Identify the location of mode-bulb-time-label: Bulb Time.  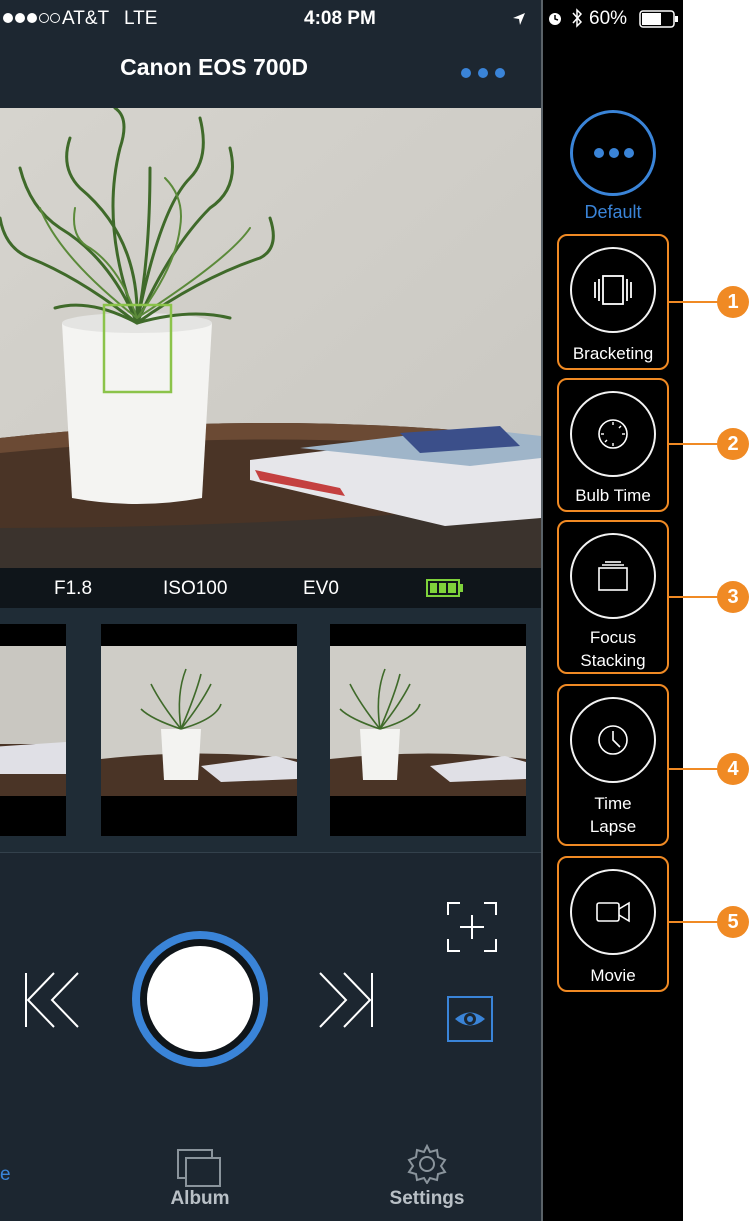
(613, 495).